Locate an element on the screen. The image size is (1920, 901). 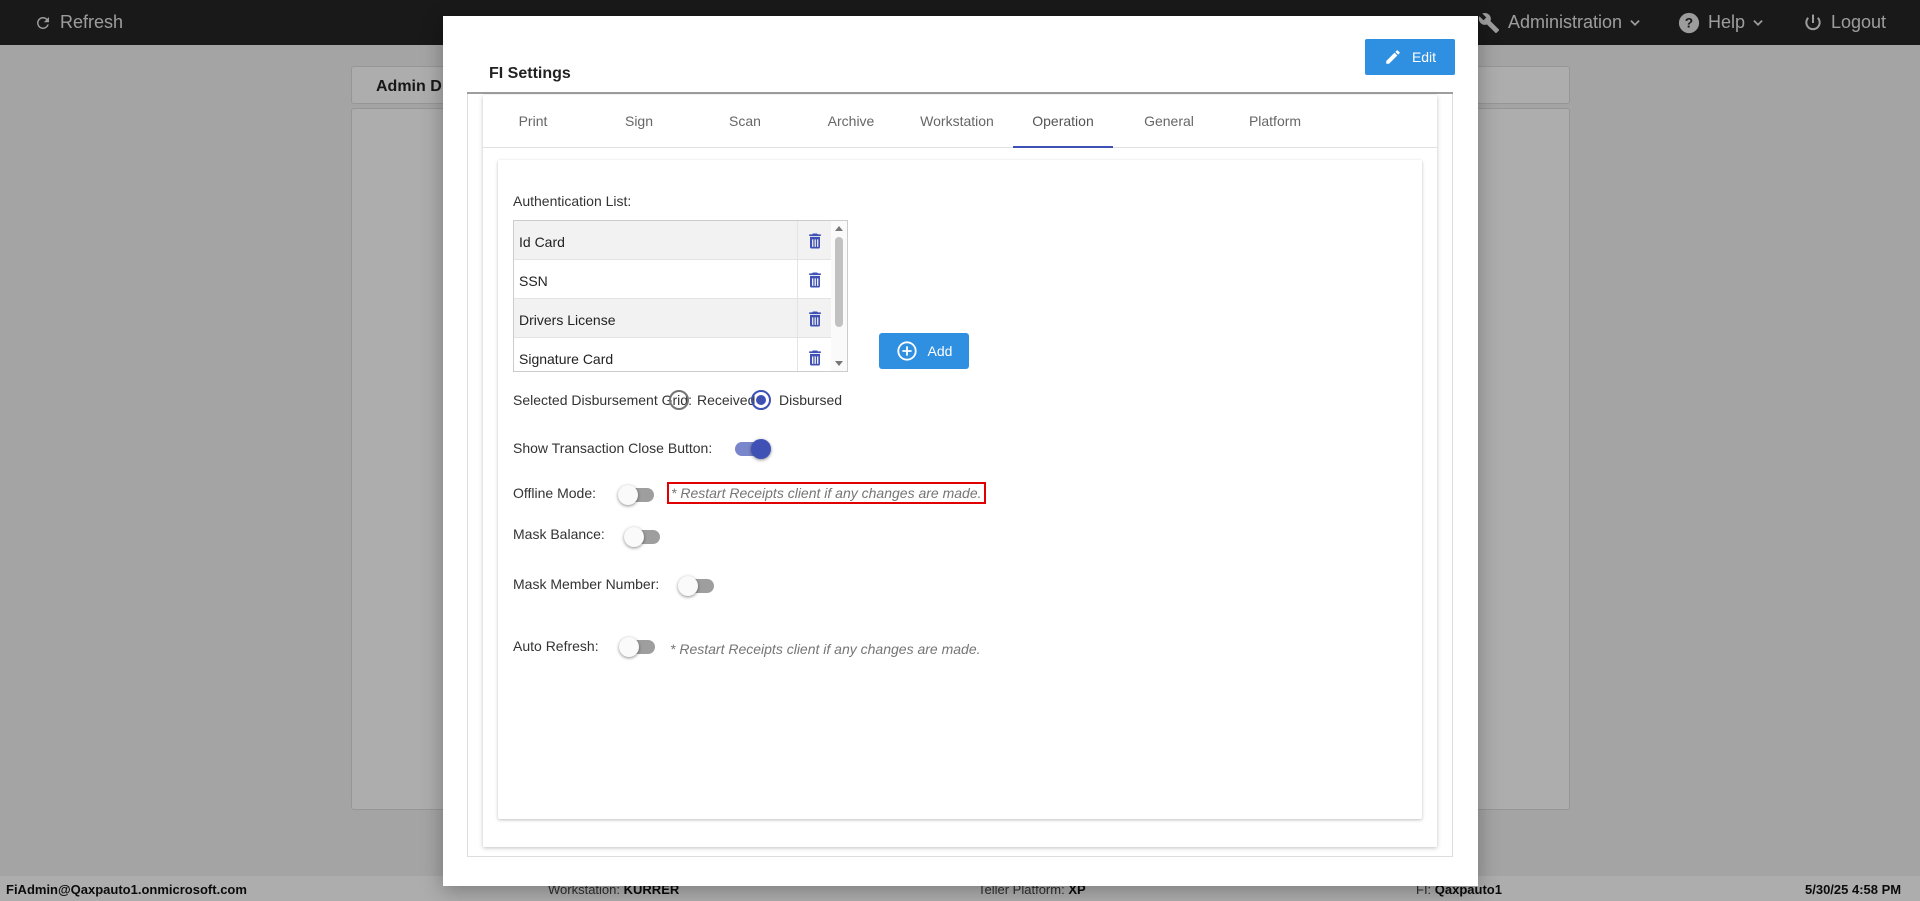
disbursed-radio is located at coordinates (761, 400).